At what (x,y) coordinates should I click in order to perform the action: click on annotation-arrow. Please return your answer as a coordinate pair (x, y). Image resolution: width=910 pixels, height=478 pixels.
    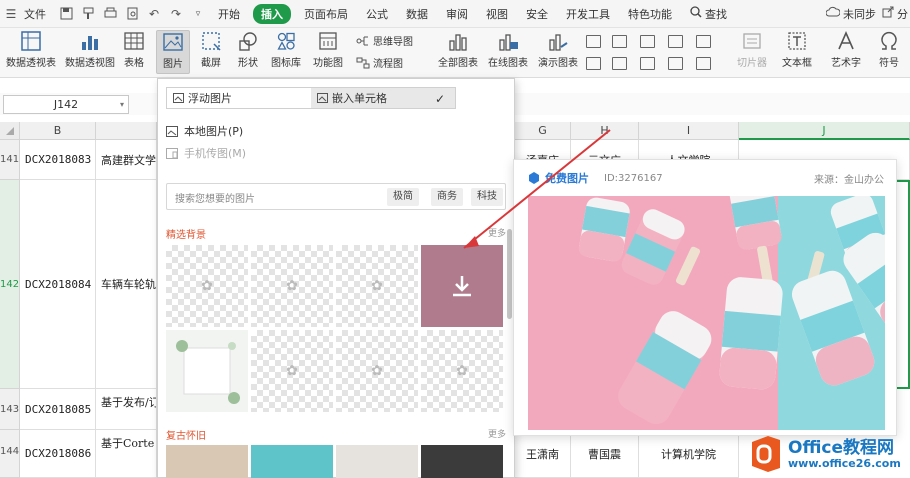
    Looking at the image, I should click on (537, 189).